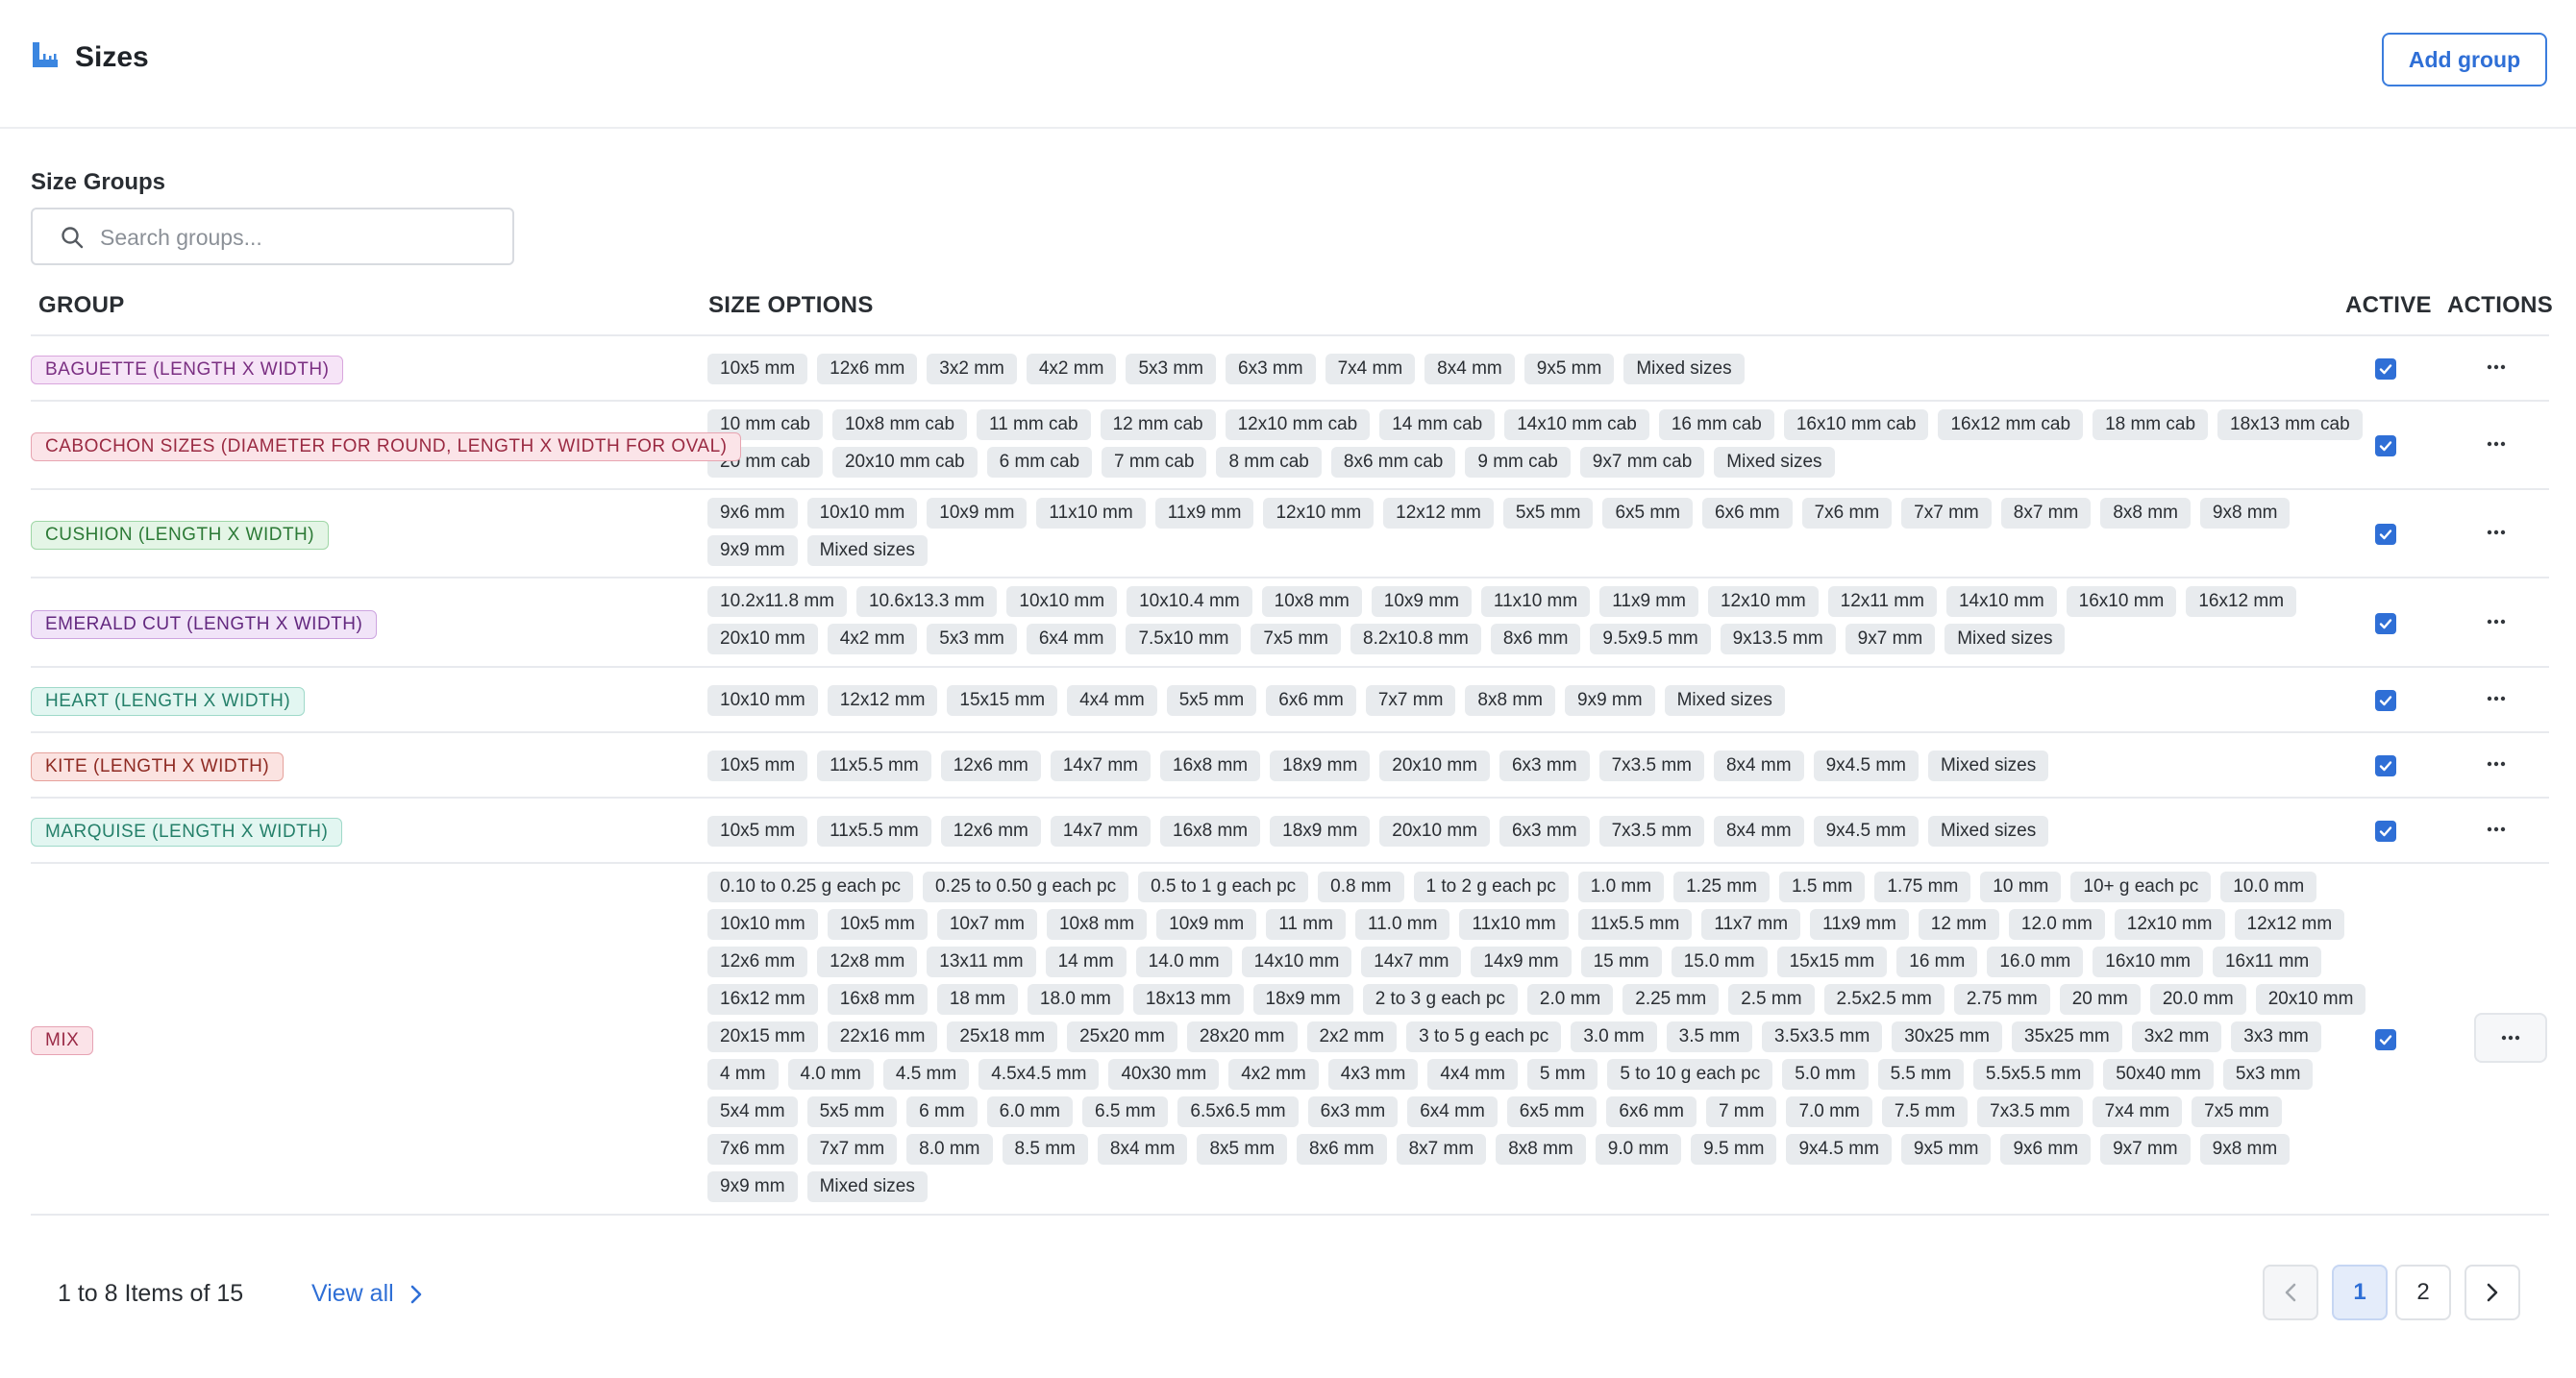  What do you see at coordinates (1370, 369) in the screenshot?
I see `size-option-chip: 7x4 mm` at bounding box center [1370, 369].